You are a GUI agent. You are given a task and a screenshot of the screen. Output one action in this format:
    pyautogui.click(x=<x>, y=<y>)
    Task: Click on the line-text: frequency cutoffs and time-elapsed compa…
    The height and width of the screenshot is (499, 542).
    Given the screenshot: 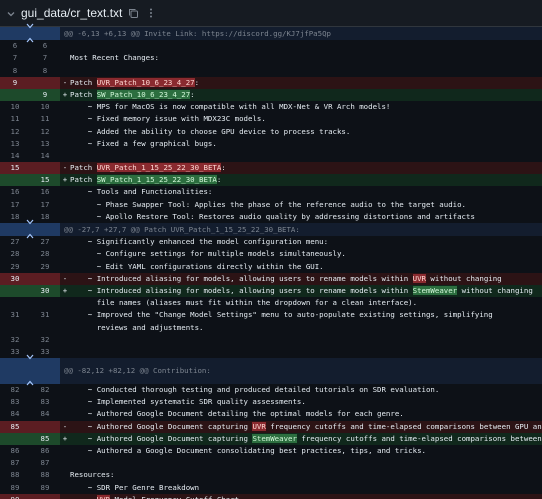 What is the action you would take?
    pyautogui.click(x=406, y=426)
    